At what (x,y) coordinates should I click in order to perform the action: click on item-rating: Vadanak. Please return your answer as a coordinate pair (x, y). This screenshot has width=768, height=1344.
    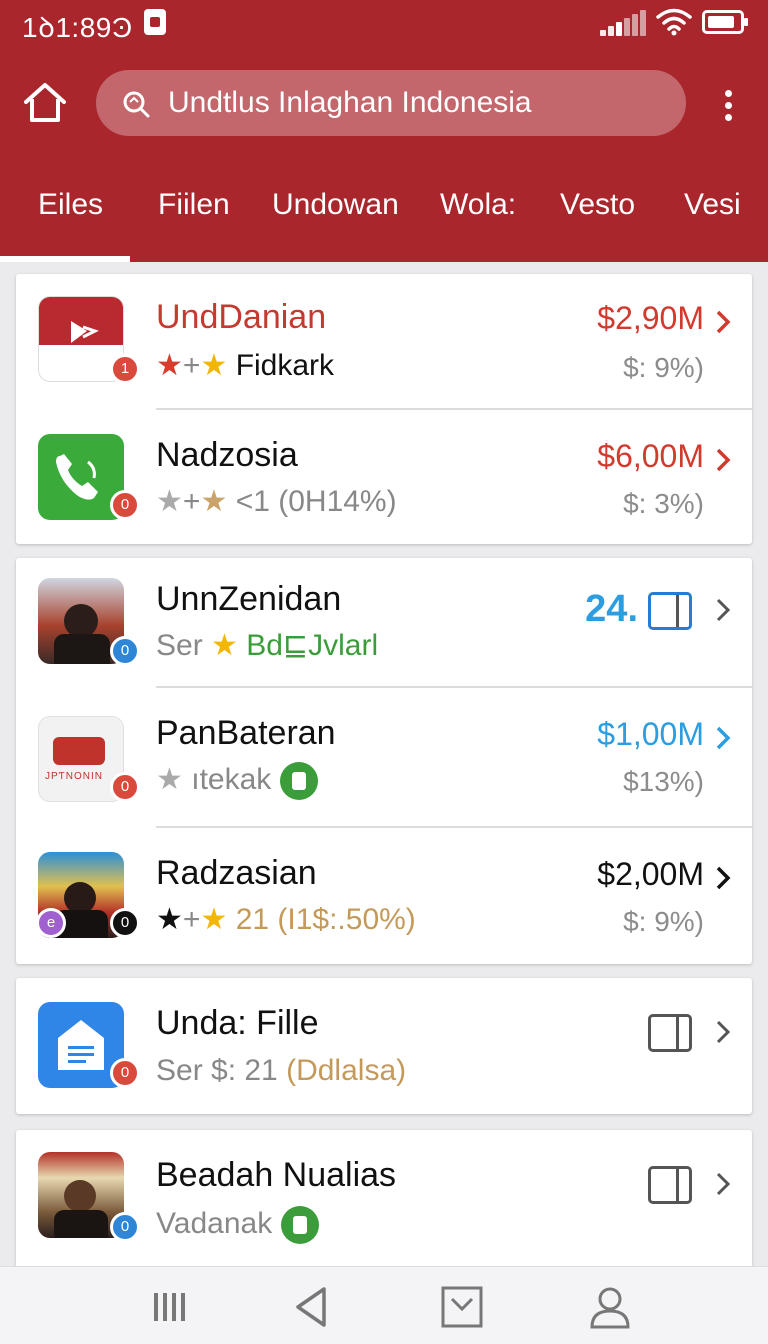
    Looking at the image, I should click on (237, 1225).